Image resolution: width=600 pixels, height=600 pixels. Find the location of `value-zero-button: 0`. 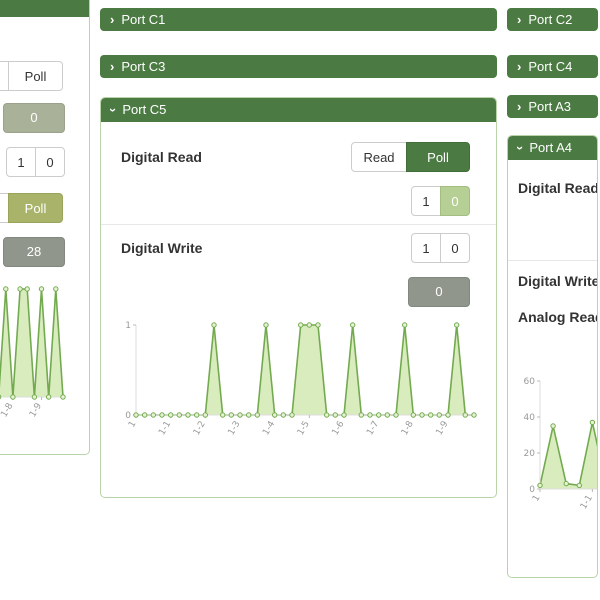

value-zero-button: 0 is located at coordinates (455, 201).